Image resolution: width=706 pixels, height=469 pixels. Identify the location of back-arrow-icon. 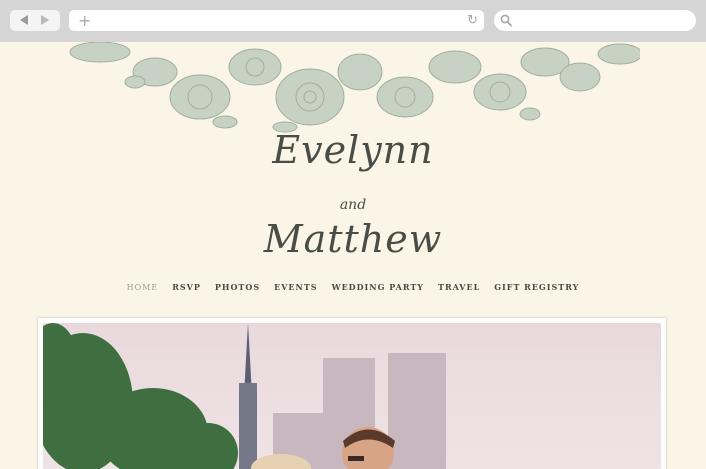
(24, 20).